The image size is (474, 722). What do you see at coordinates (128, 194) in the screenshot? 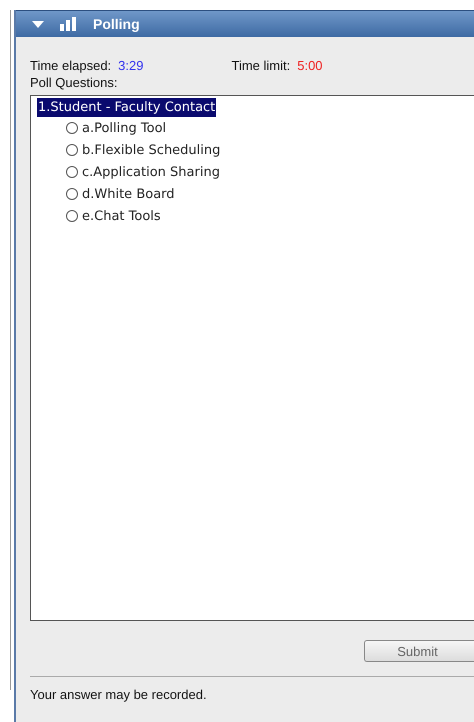
I see `option-label: d.White Board` at bounding box center [128, 194].